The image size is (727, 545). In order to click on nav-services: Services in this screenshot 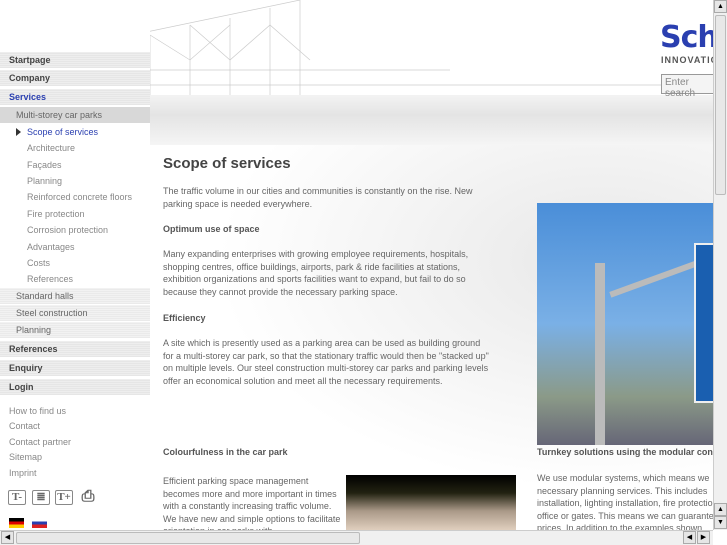, I will do `click(75, 97)`.